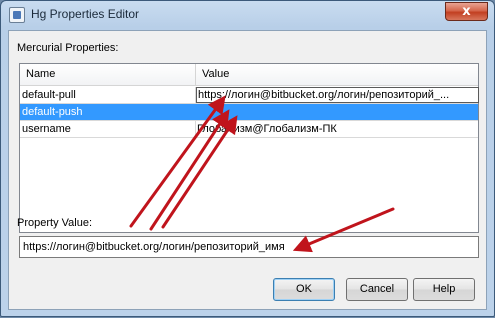 This screenshot has height=318, width=495. I want to click on title-bar: Hg Properties Editor x, so click(247, 15).